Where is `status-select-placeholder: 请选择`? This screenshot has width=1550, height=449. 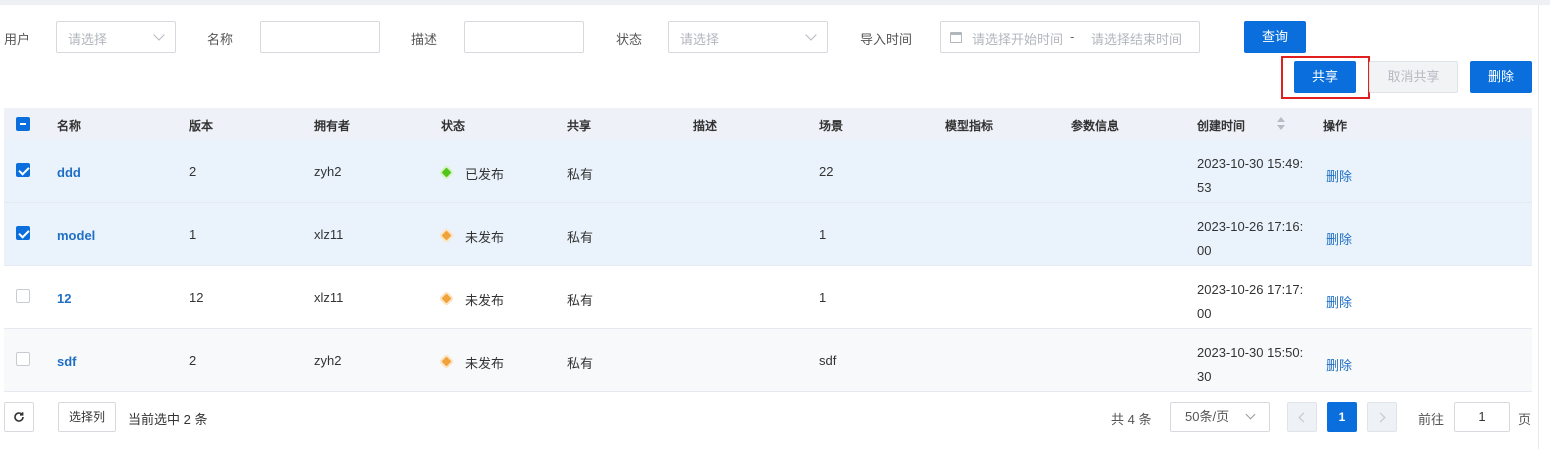 status-select-placeholder: 请选择 is located at coordinates (700, 39).